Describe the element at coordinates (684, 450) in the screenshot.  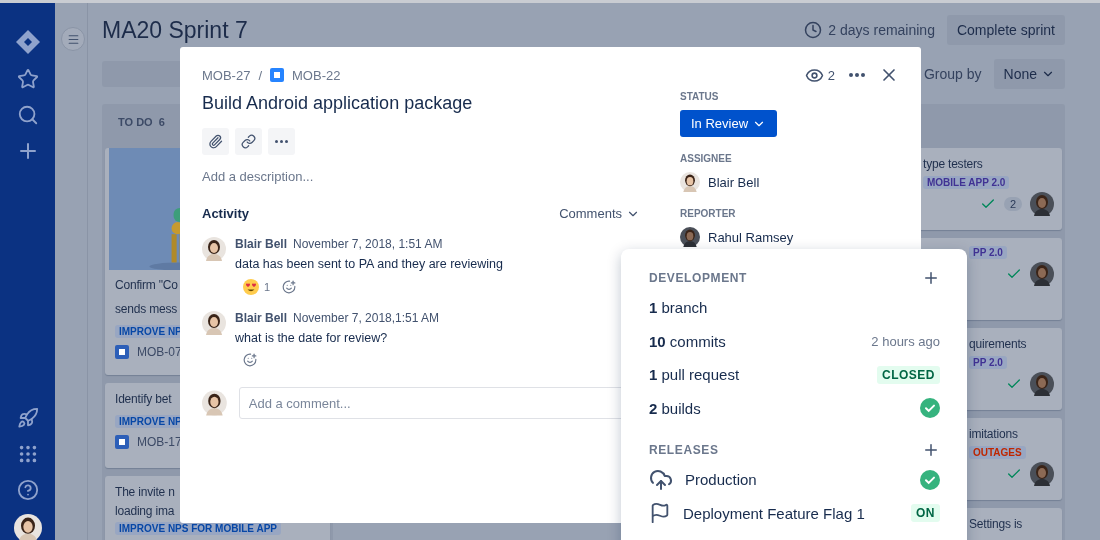
I see `section-heading: RELEASES` at that location.